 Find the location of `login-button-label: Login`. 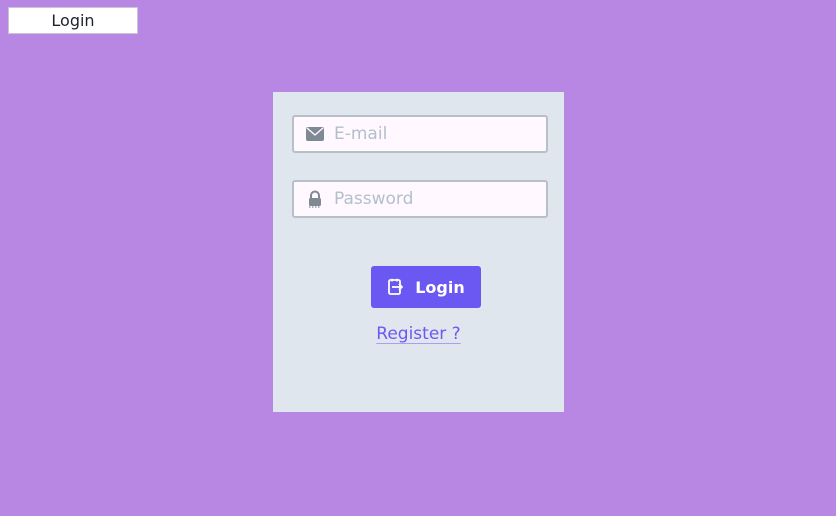

login-button-label: Login is located at coordinates (440, 287).